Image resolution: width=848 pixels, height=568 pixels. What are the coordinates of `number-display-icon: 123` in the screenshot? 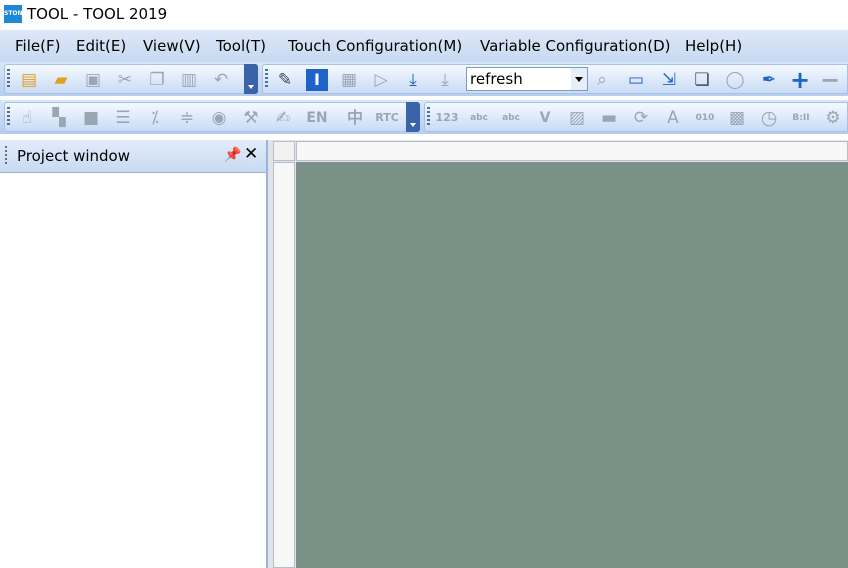 It's located at (447, 118).